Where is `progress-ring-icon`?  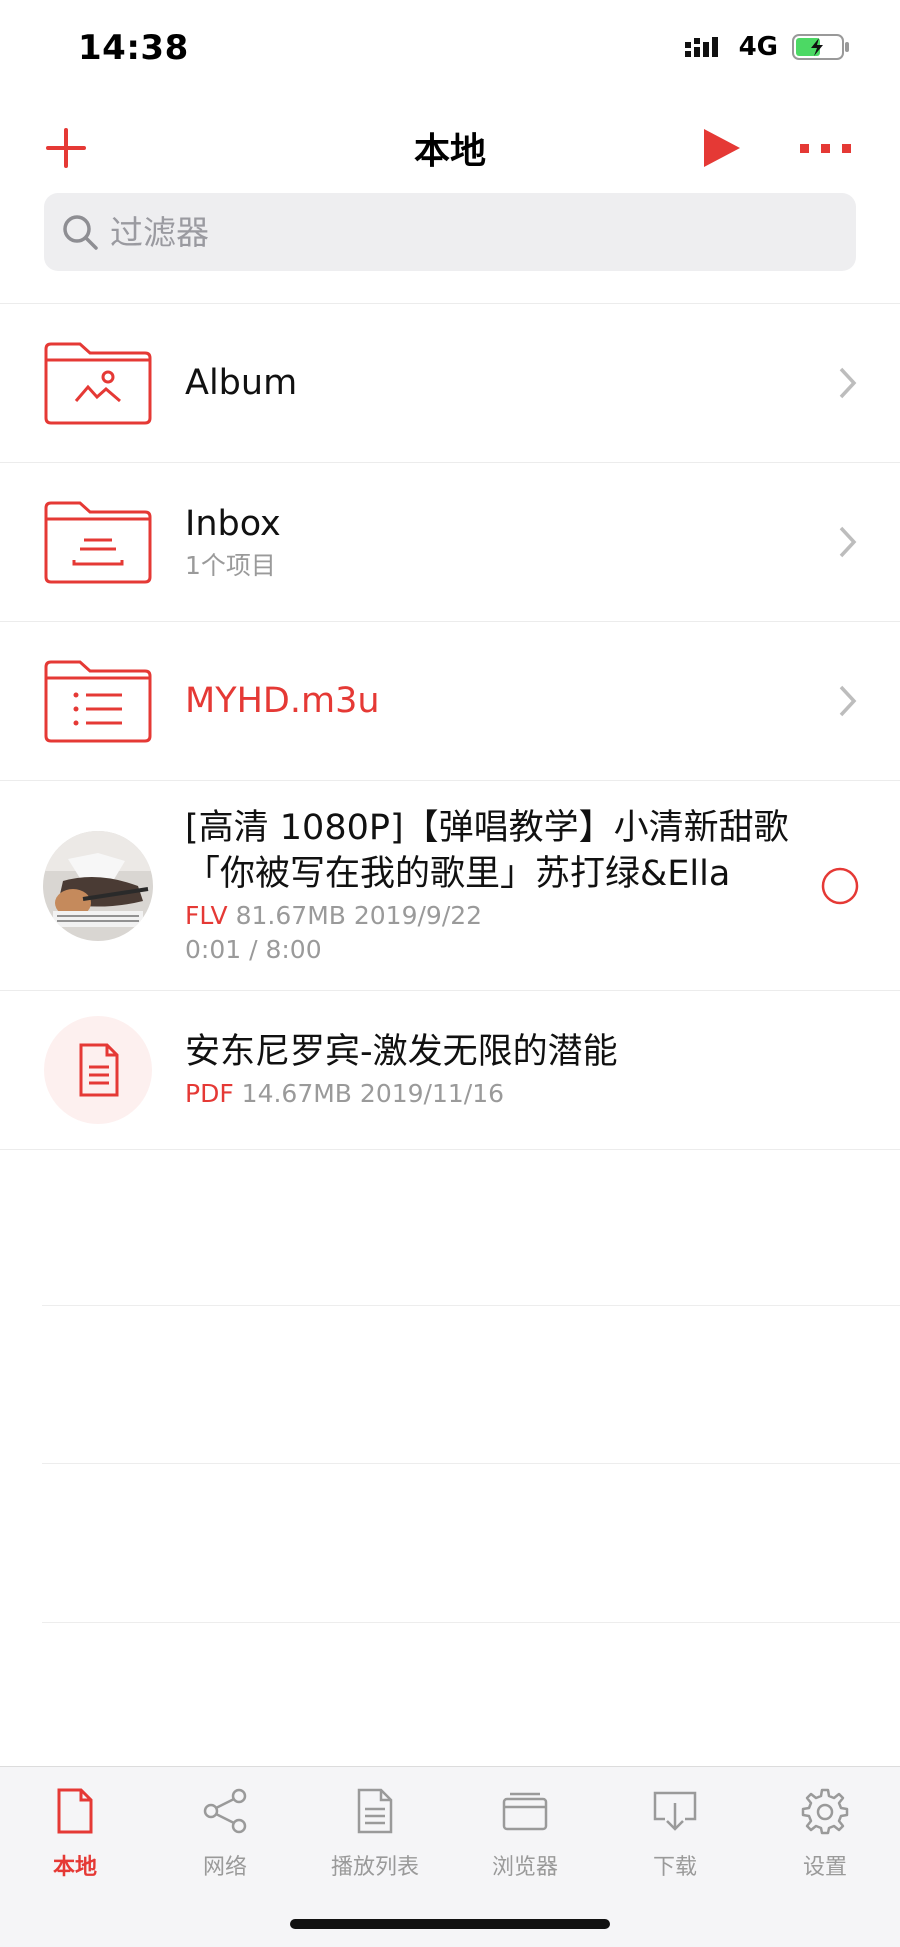
progress-ring-icon is located at coordinates (840, 886).